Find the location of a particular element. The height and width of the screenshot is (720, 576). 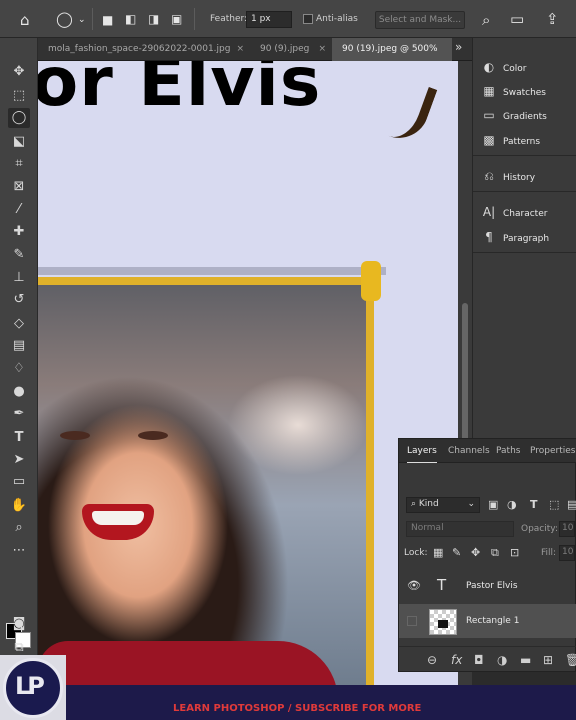

image-filter-icon: ▣ is located at coordinates (493, 504).